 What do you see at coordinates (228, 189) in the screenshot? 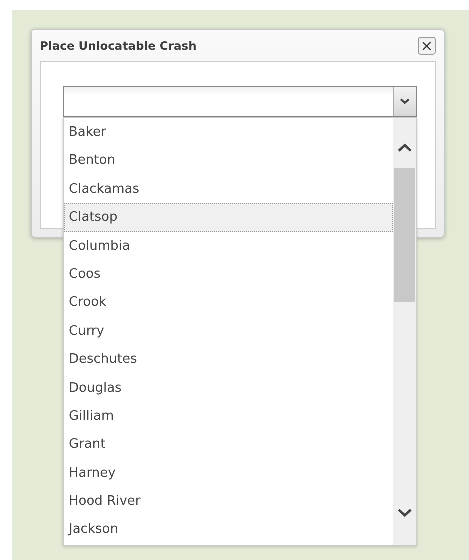
I see `list-item: Clackamas` at bounding box center [228, 189].